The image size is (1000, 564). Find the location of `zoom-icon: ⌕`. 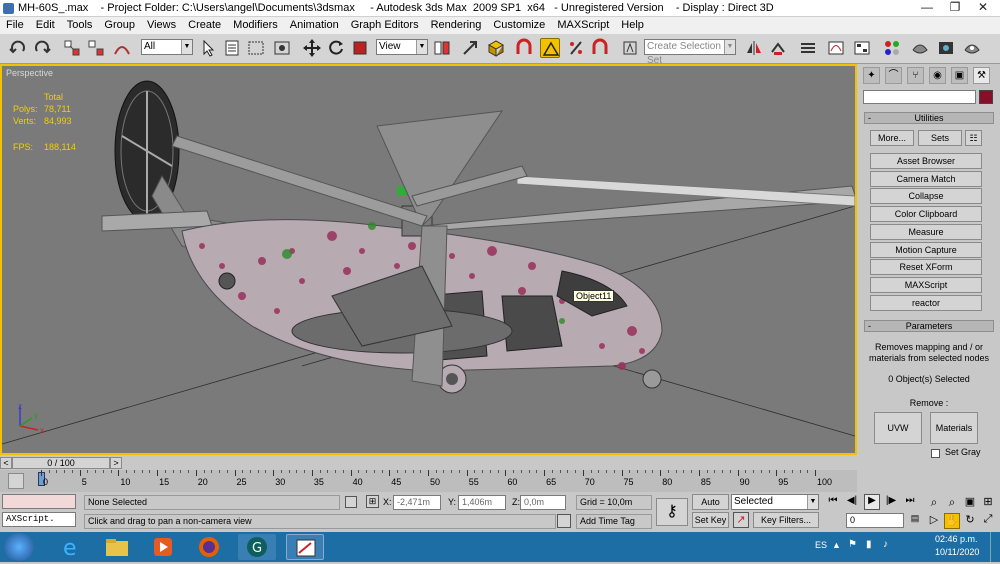

zoom-icon: ⌕ is located at coordinates (934, 503).